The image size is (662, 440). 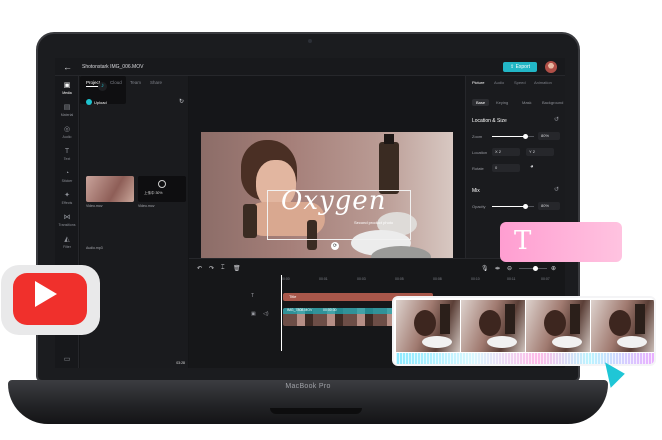 I want to click on zoom-slider, so click(x=513, y=136).